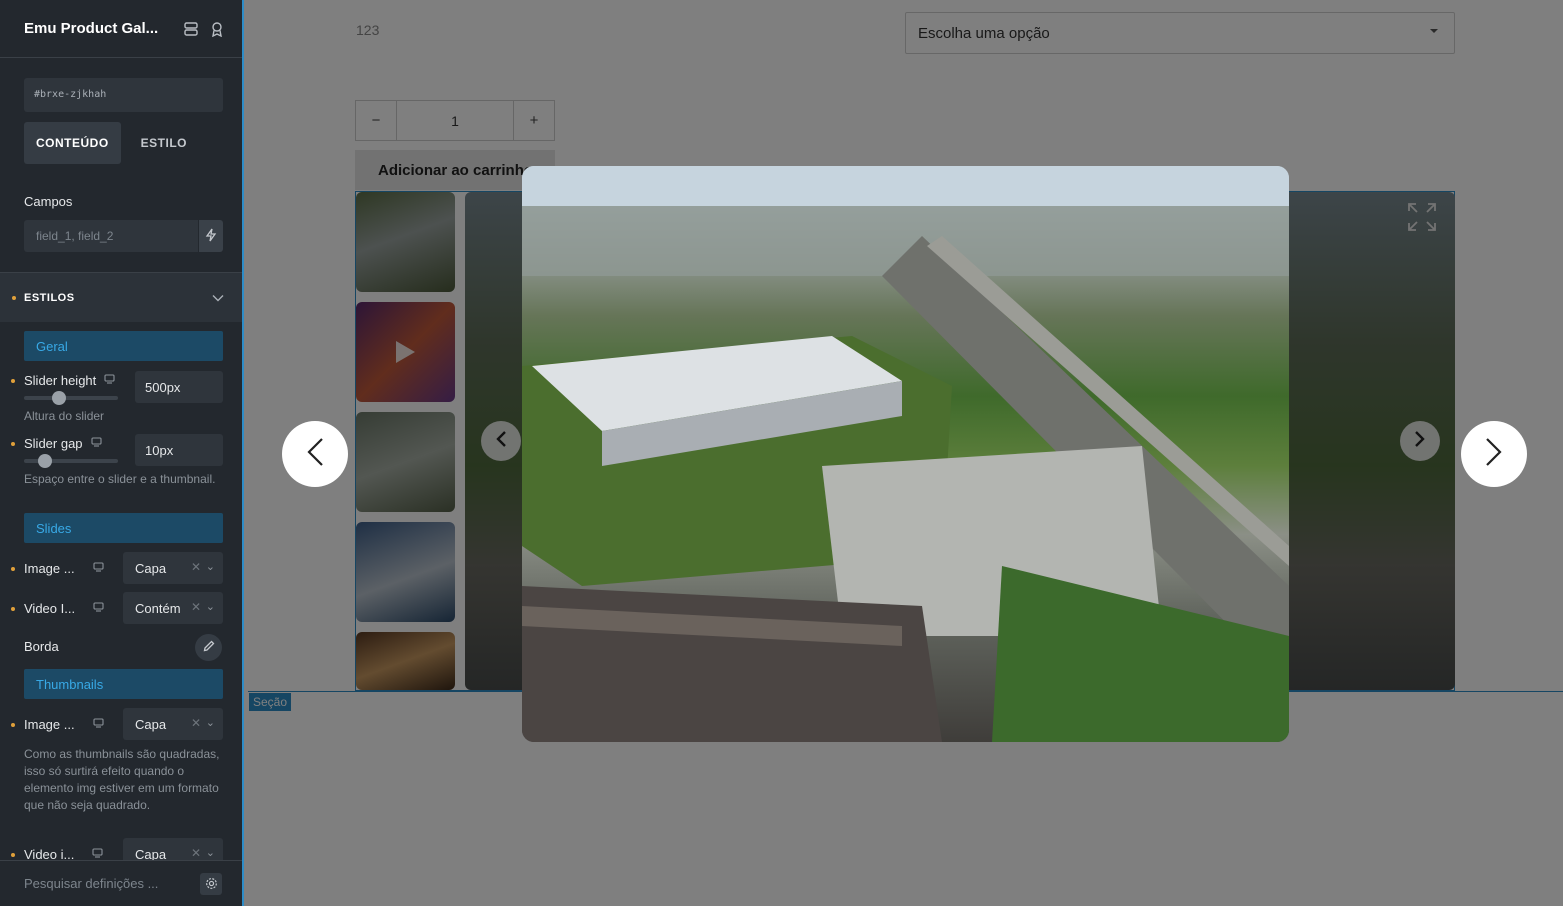 The image size is (1563, 906). I want to click on border-edit-button, so click(208, 647).